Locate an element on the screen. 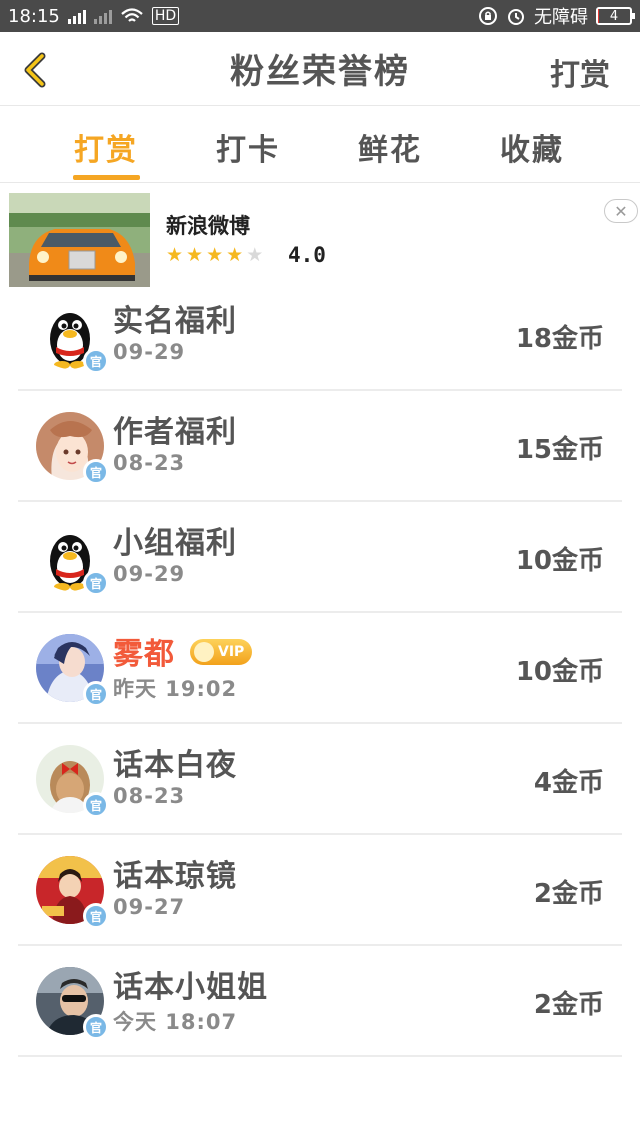 Image resolution: width=640 pixels, height=1138 pixels. fan-name: 话本小姐姐 is located at coordinates (190, 987).